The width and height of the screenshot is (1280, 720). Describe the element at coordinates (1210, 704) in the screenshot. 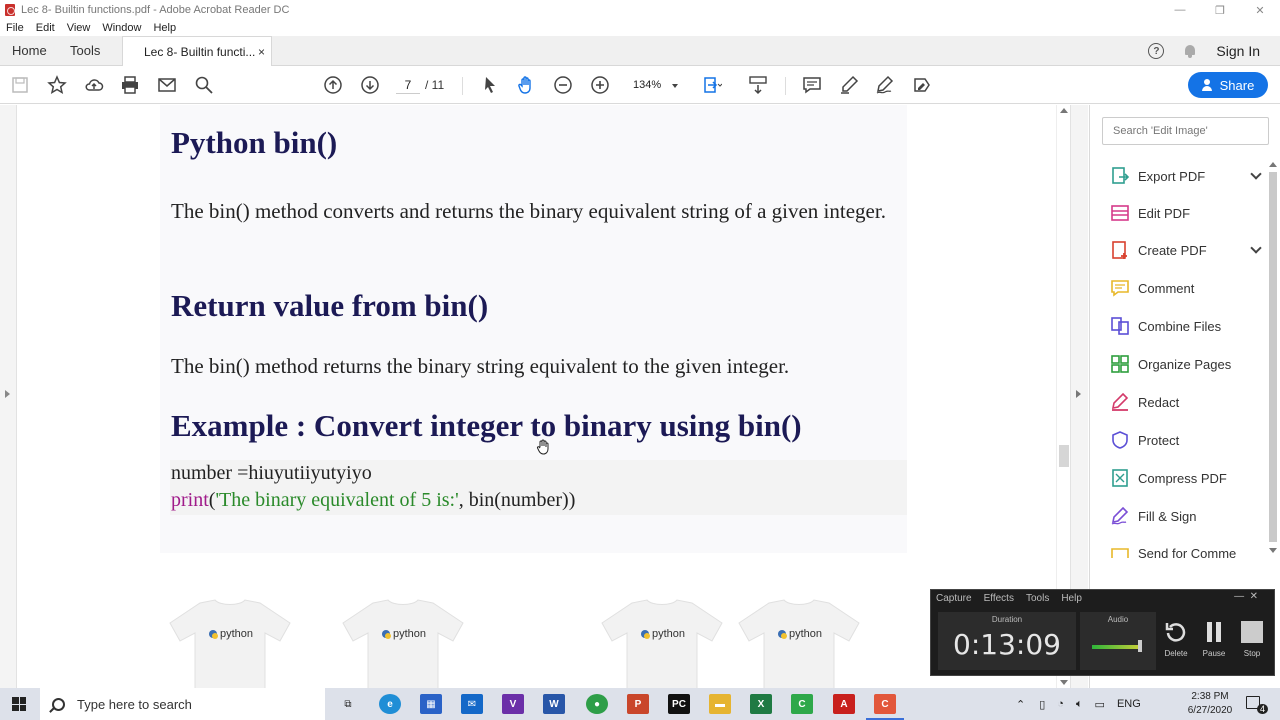

I see `taskbar-clock: 2:38 PM 6/27/2020` at that location.